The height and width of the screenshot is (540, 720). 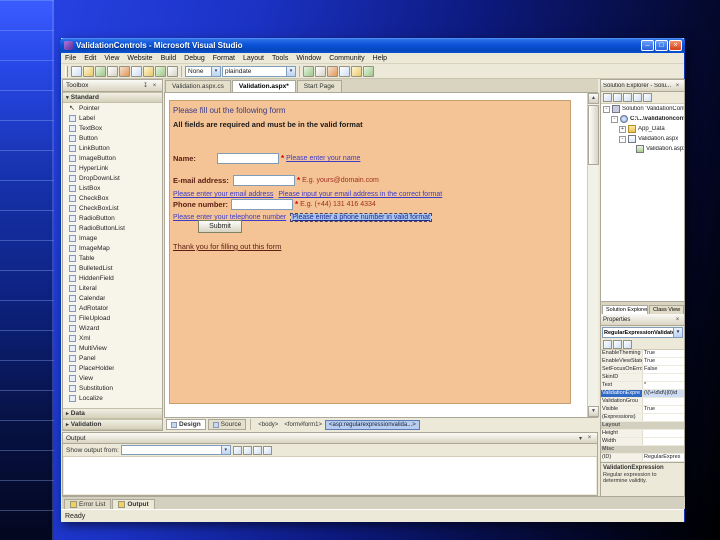 I want to click on view-code-icon, so click(x=637, y=97).